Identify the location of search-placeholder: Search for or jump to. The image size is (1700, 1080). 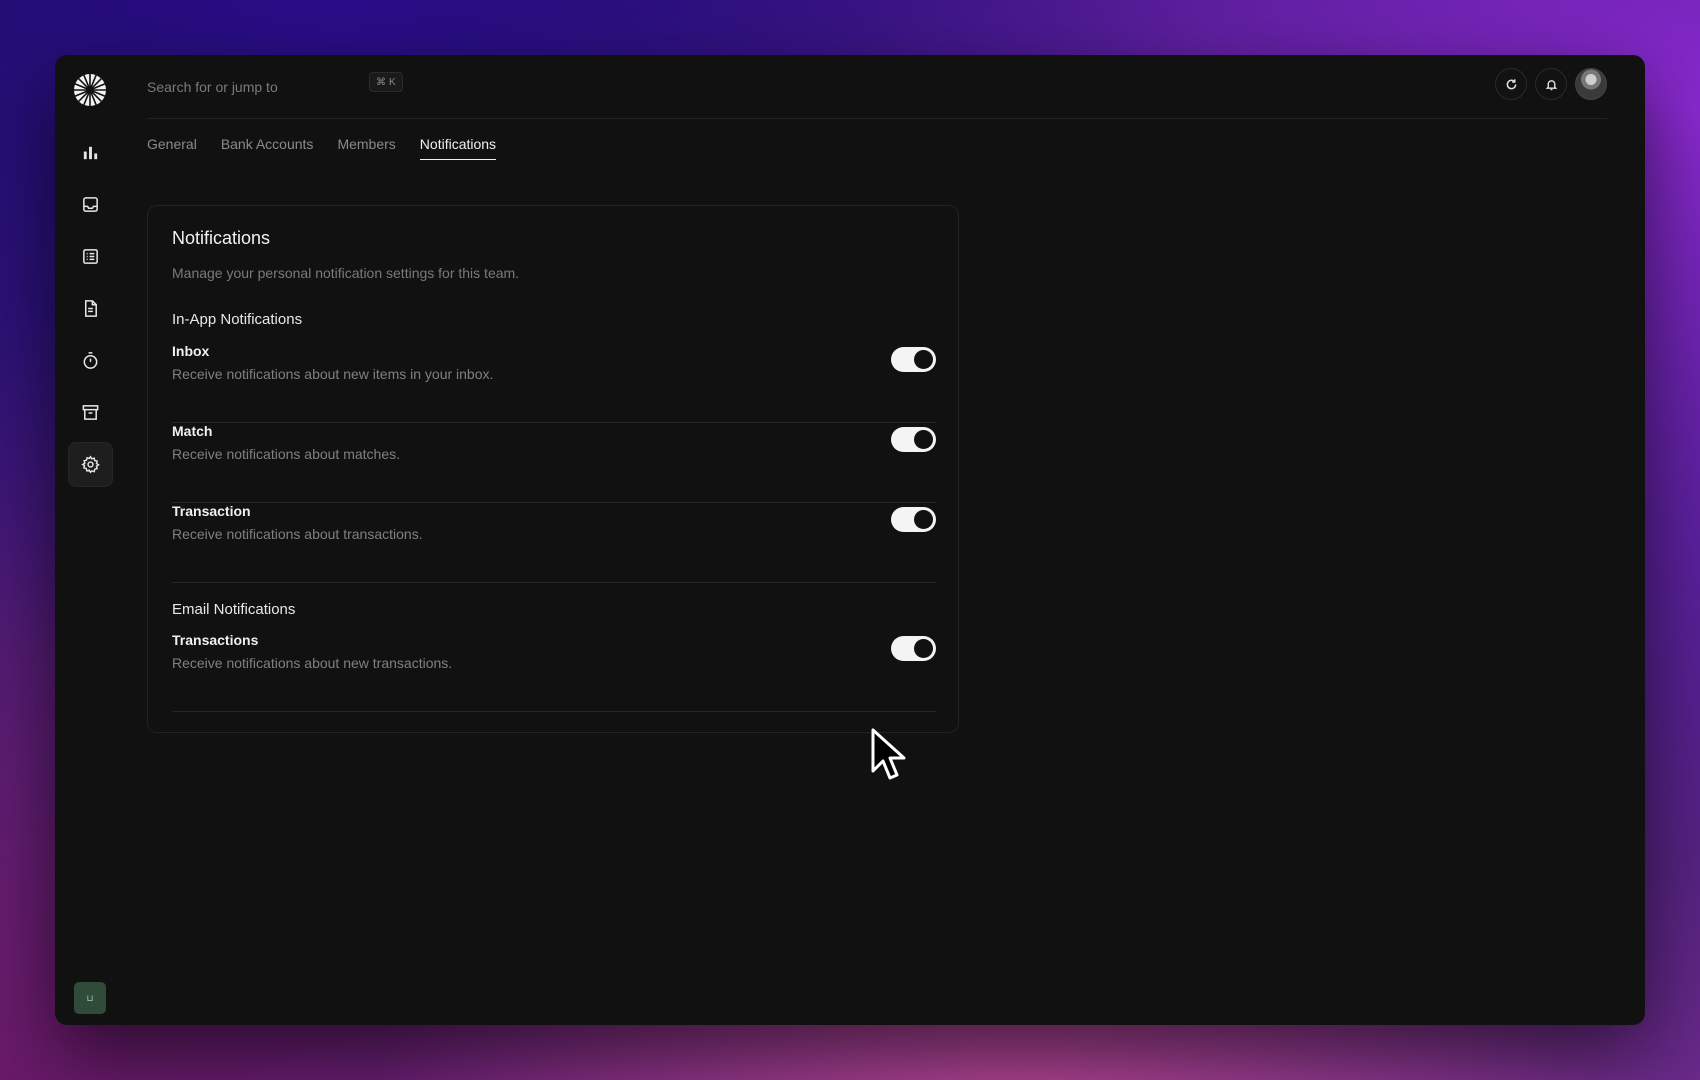
(212, 87).